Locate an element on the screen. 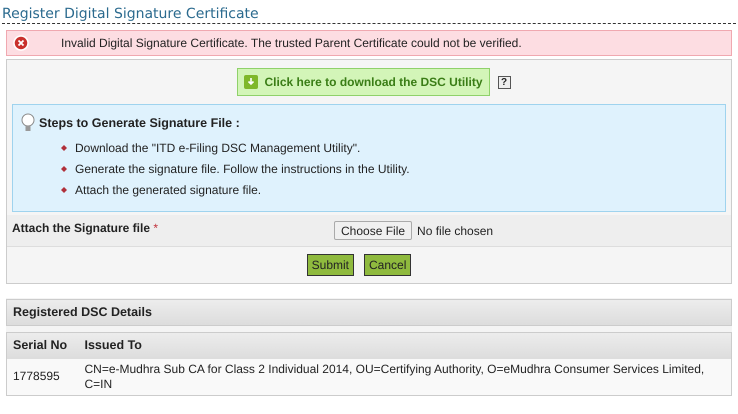 This screenshot has width=738, height=414. choose-file-button: Choose File is located at coordinates (373, 230).